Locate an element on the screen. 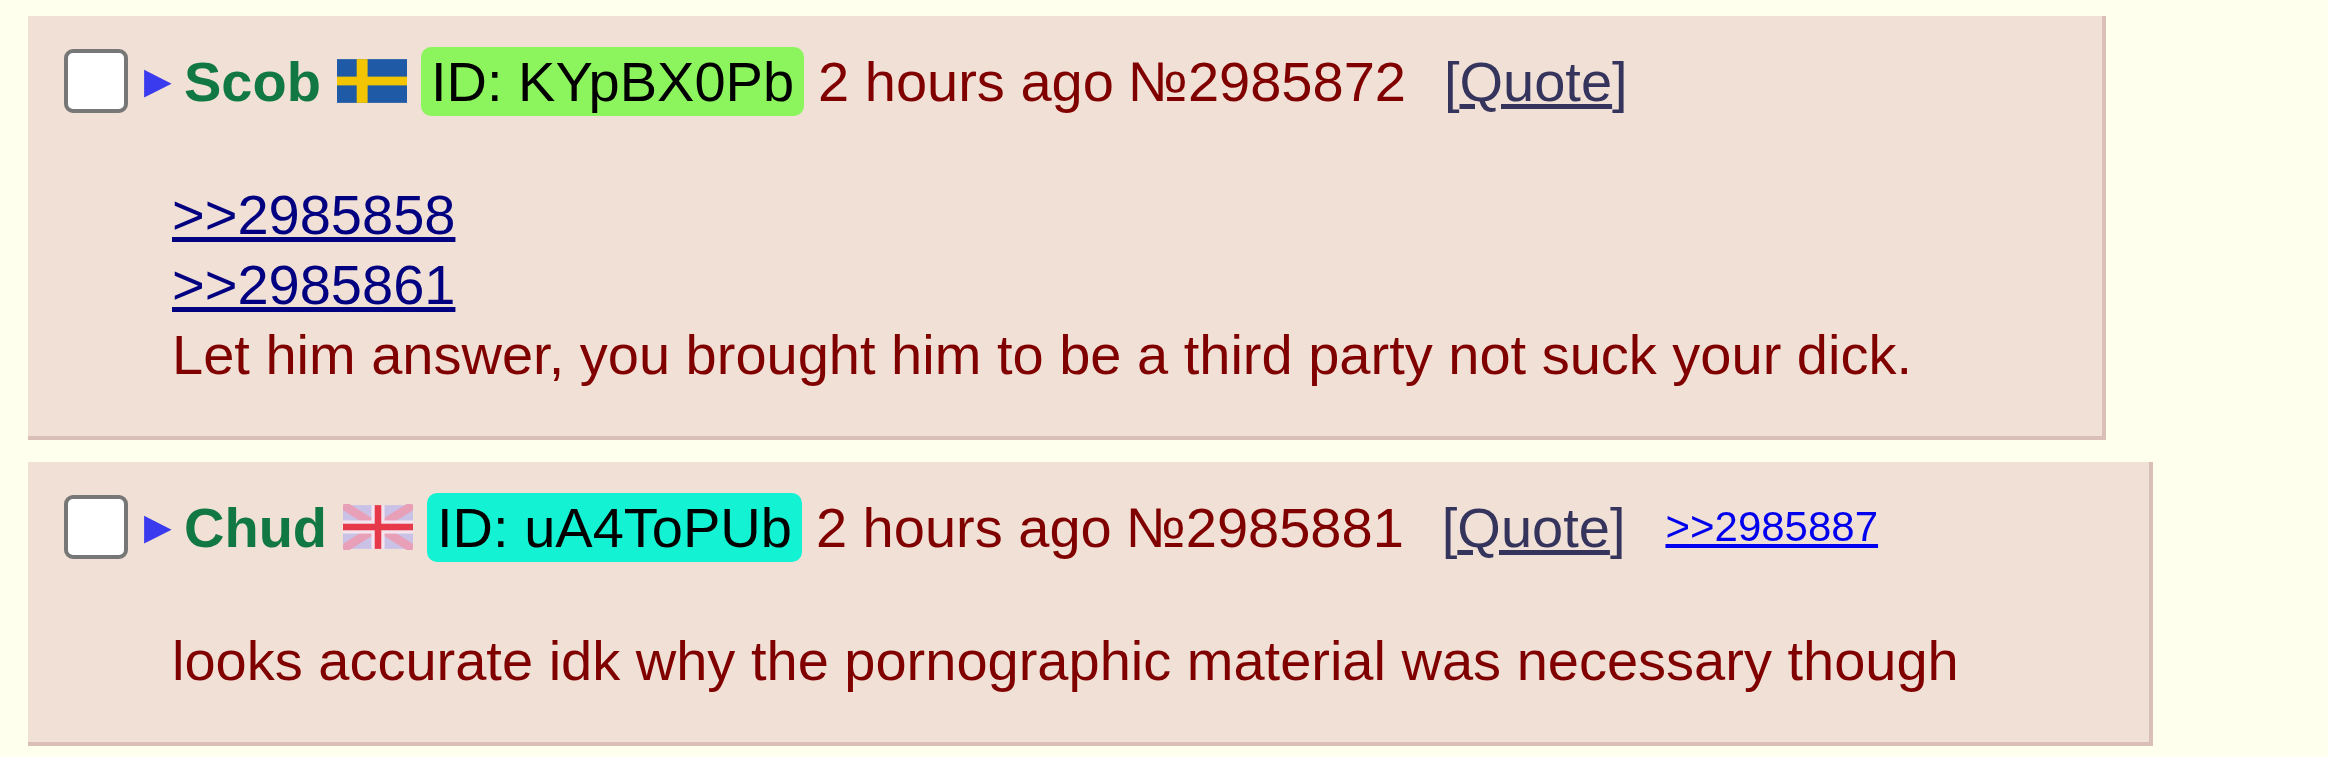 The width and height of the screenshot is (2328, 757). post-number: №2985881 is located at coordinates (1264, 527).